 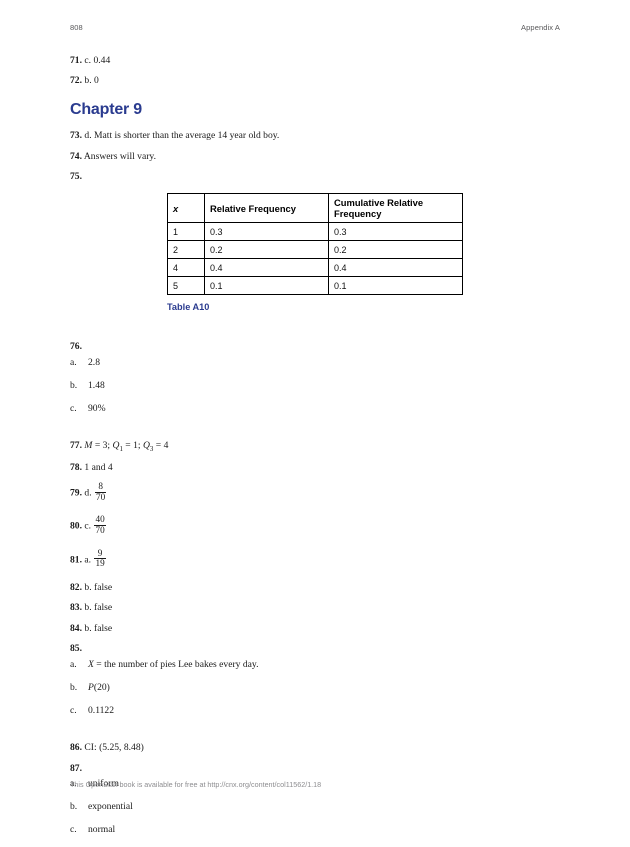 What do you see at coordinates (76, 493) in the screenshot?
I see `answer-number: 79.` at bounding box center [76, 493].